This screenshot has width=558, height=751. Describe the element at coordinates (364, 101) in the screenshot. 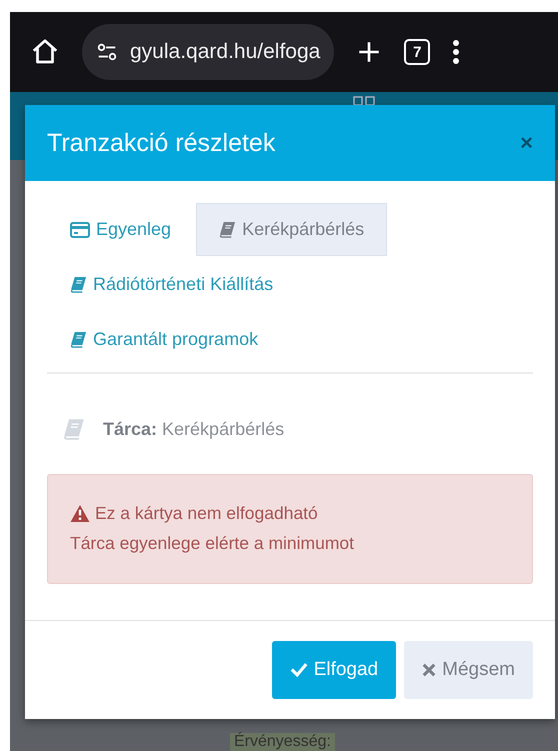

I see `grid-icon` at that location.